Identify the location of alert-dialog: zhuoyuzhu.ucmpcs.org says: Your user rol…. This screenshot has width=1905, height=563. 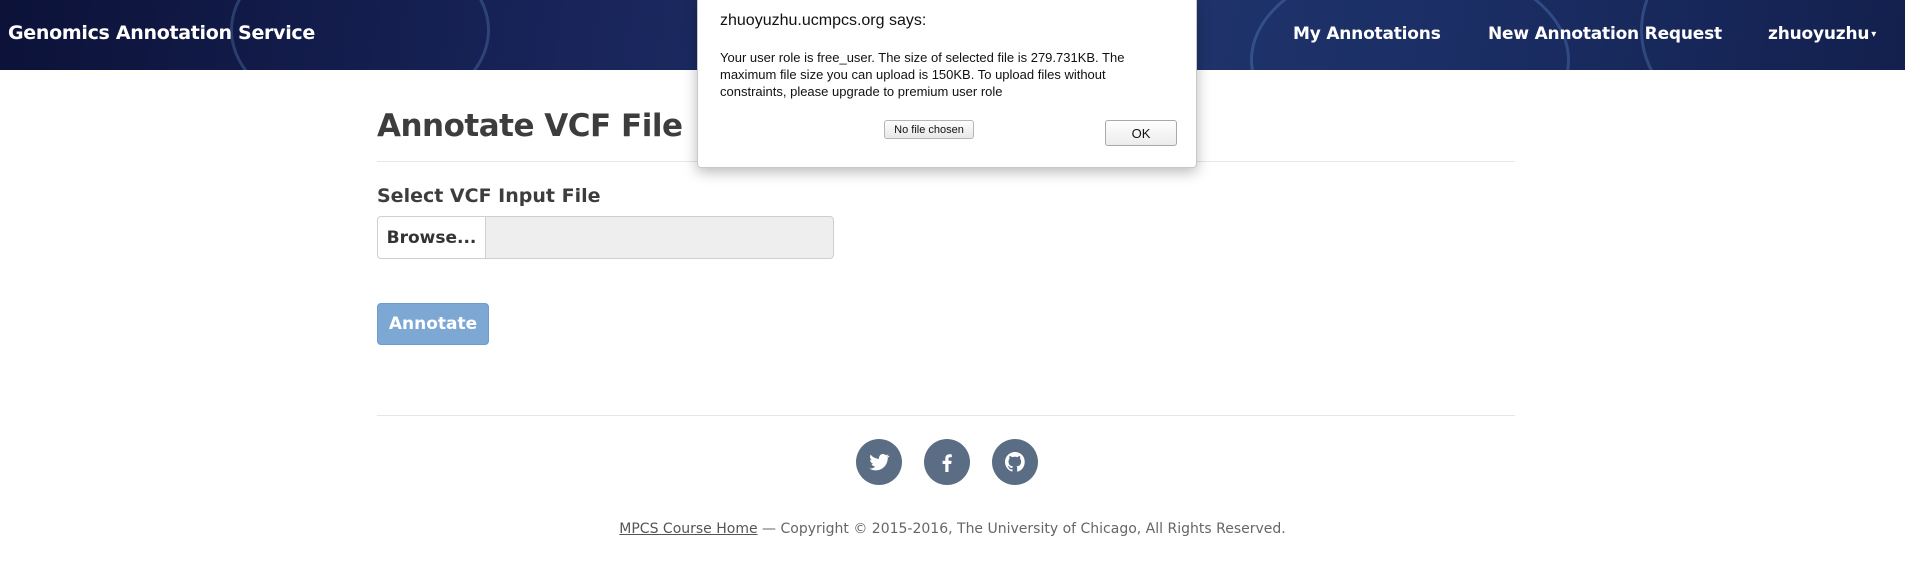
(947, 84).